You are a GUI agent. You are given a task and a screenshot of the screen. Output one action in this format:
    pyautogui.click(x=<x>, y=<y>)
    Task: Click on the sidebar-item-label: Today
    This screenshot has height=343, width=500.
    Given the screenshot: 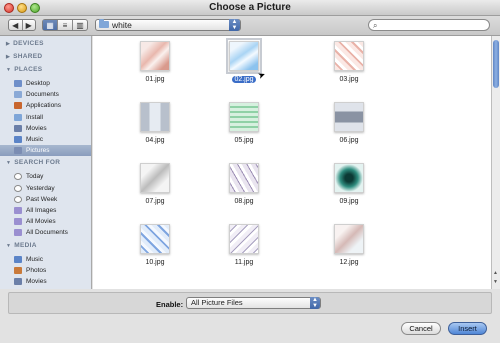 What is the action you would take?
    pyautogui.click(x=35, y=177)
    